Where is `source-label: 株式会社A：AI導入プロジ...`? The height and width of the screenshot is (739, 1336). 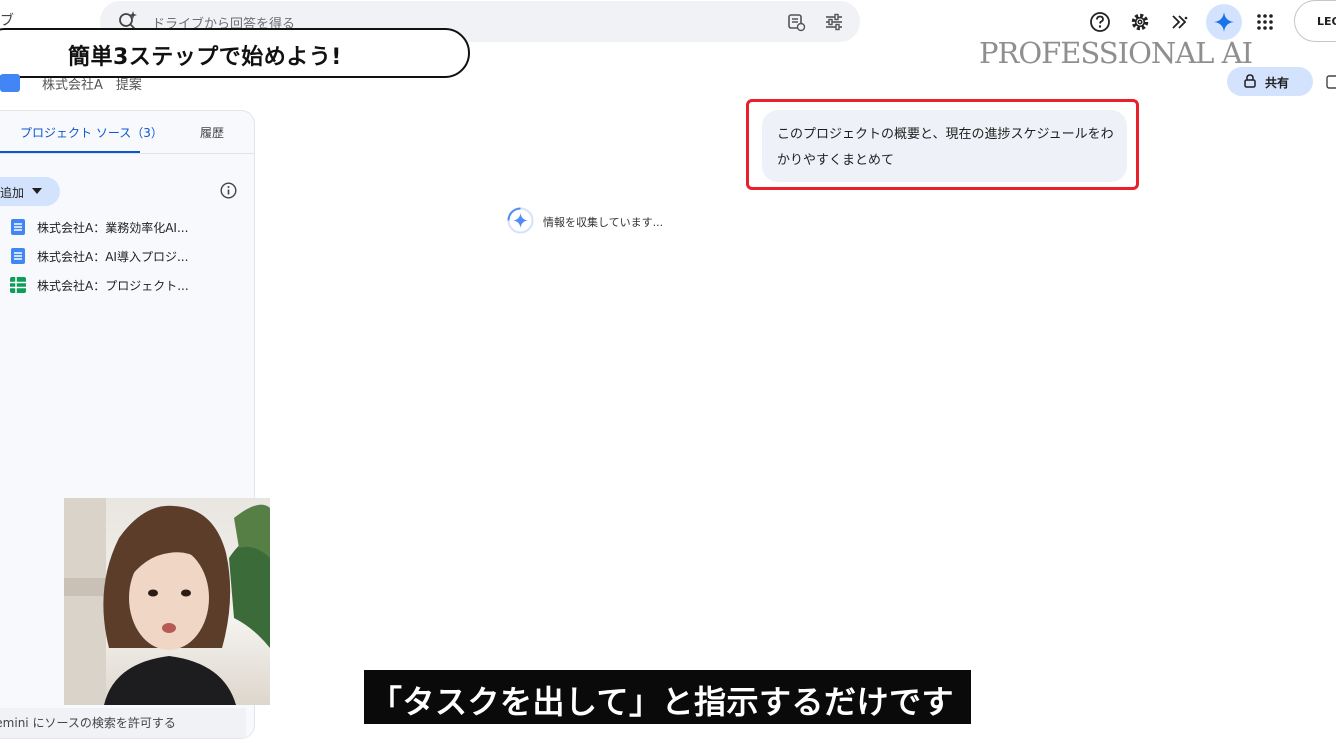
source-label: 株式会社A：AI導入プロジ... is located at coordinates (113, 257).